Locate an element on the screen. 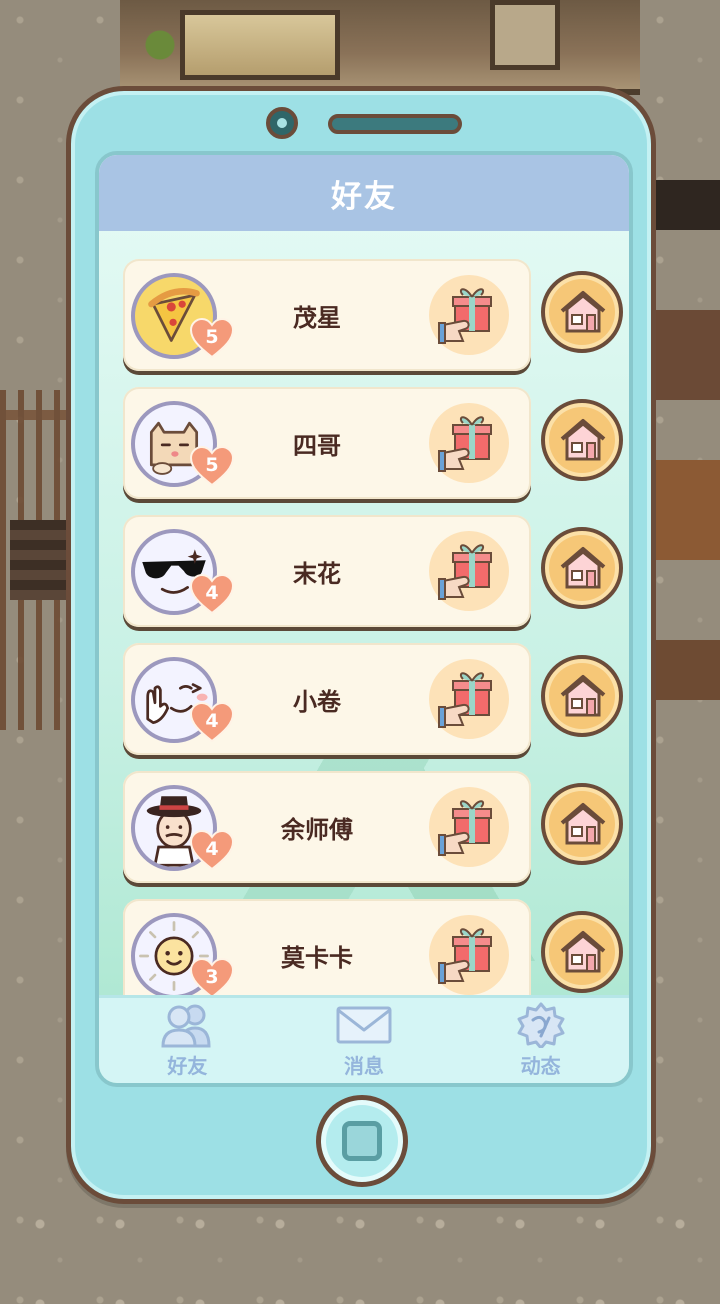 Image resolution: width=720 pixels, height=1304 pixels. friend-row: 5 四哥 is located at coordinates (364, 443).